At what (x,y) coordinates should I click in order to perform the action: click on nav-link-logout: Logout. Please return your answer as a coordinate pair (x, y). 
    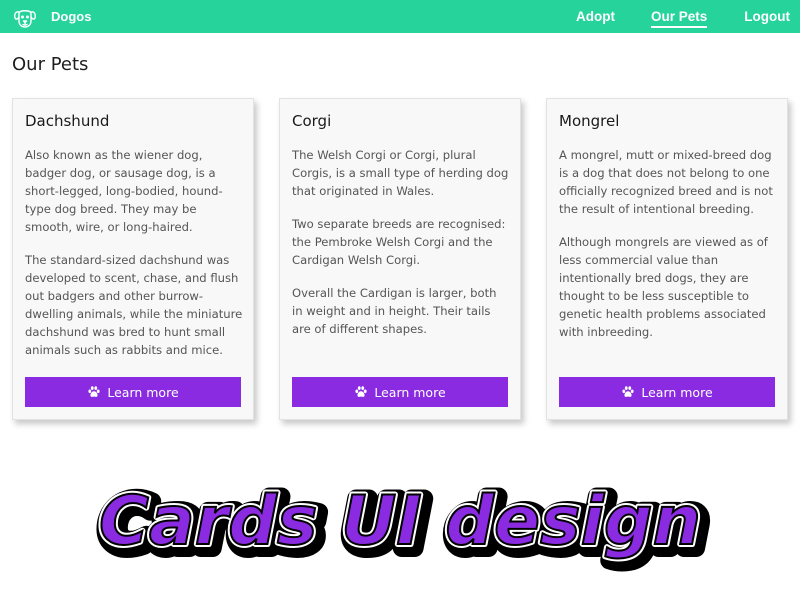
    Looking at the image, I should click on (767, 16).